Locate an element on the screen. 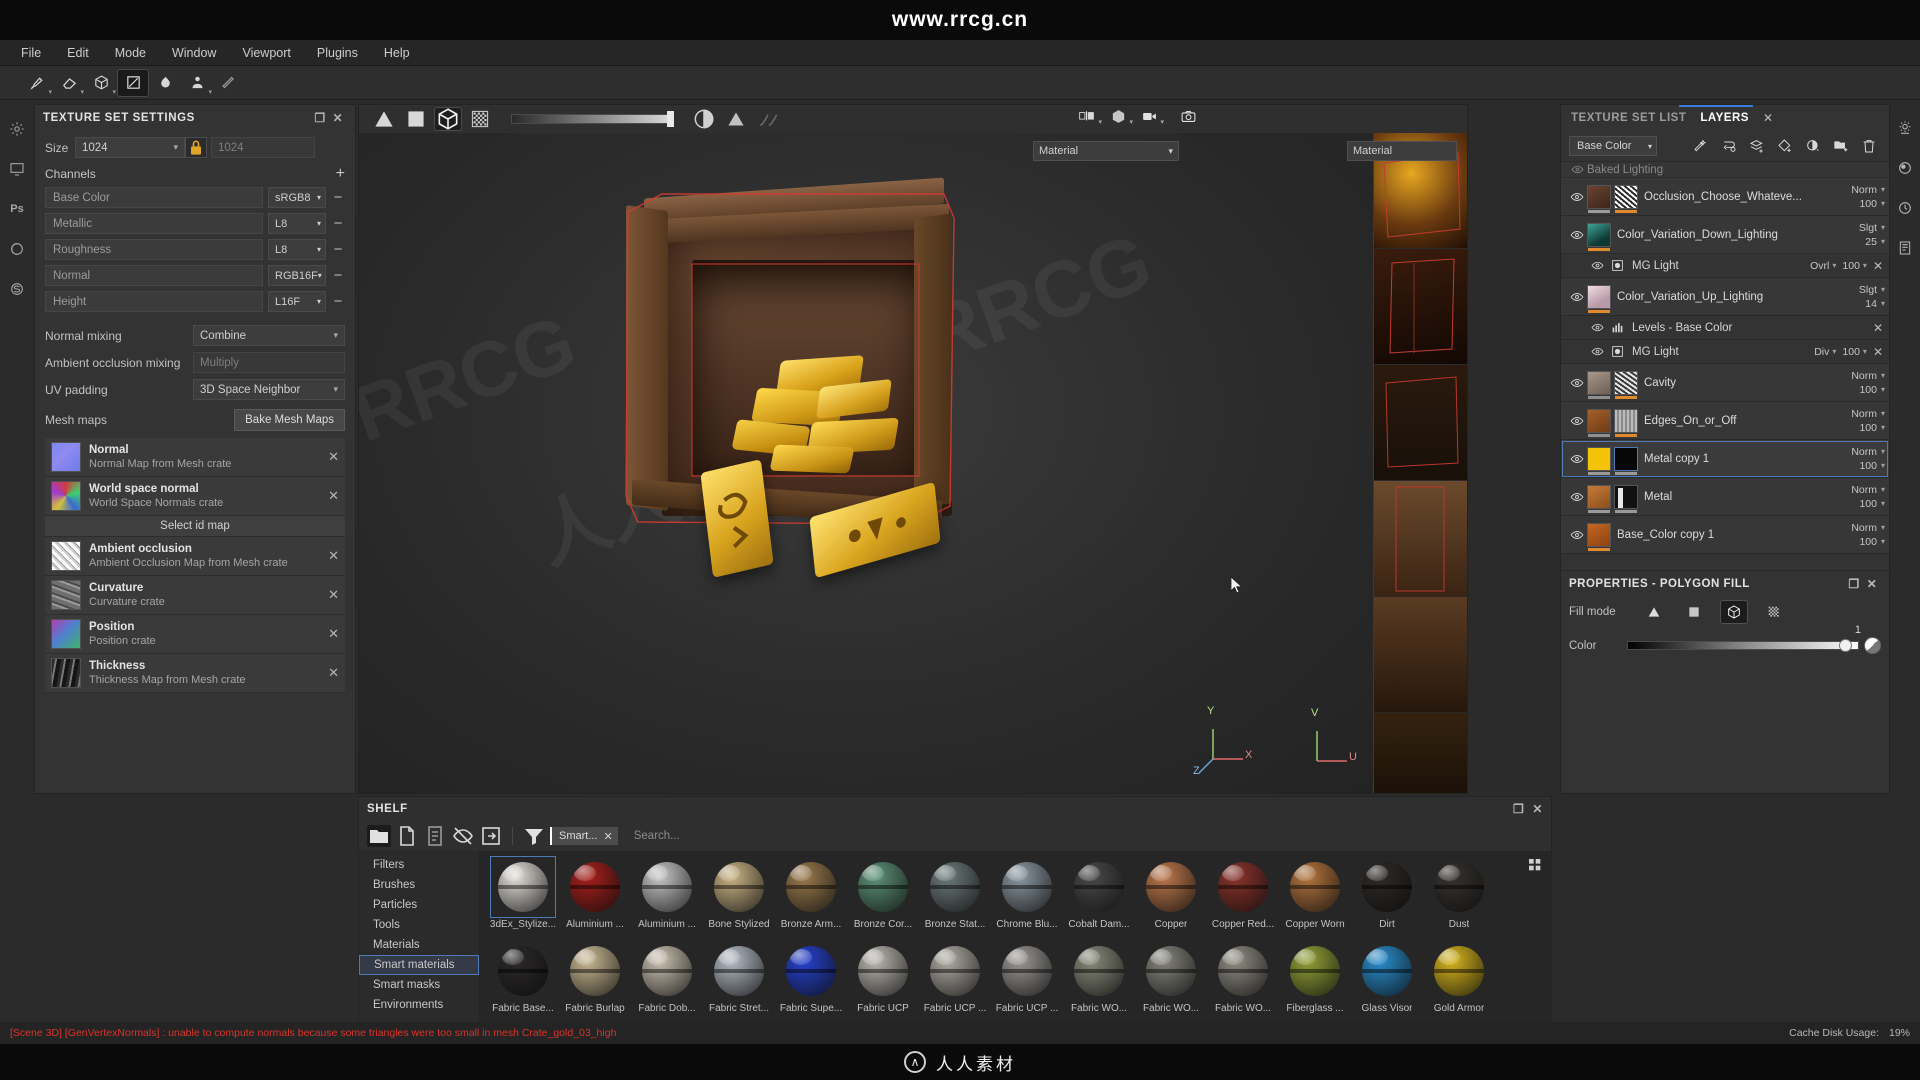 The image size is (1920, 1080). channel-format-select: L16F ▾ is located at coordinates (297, 301).